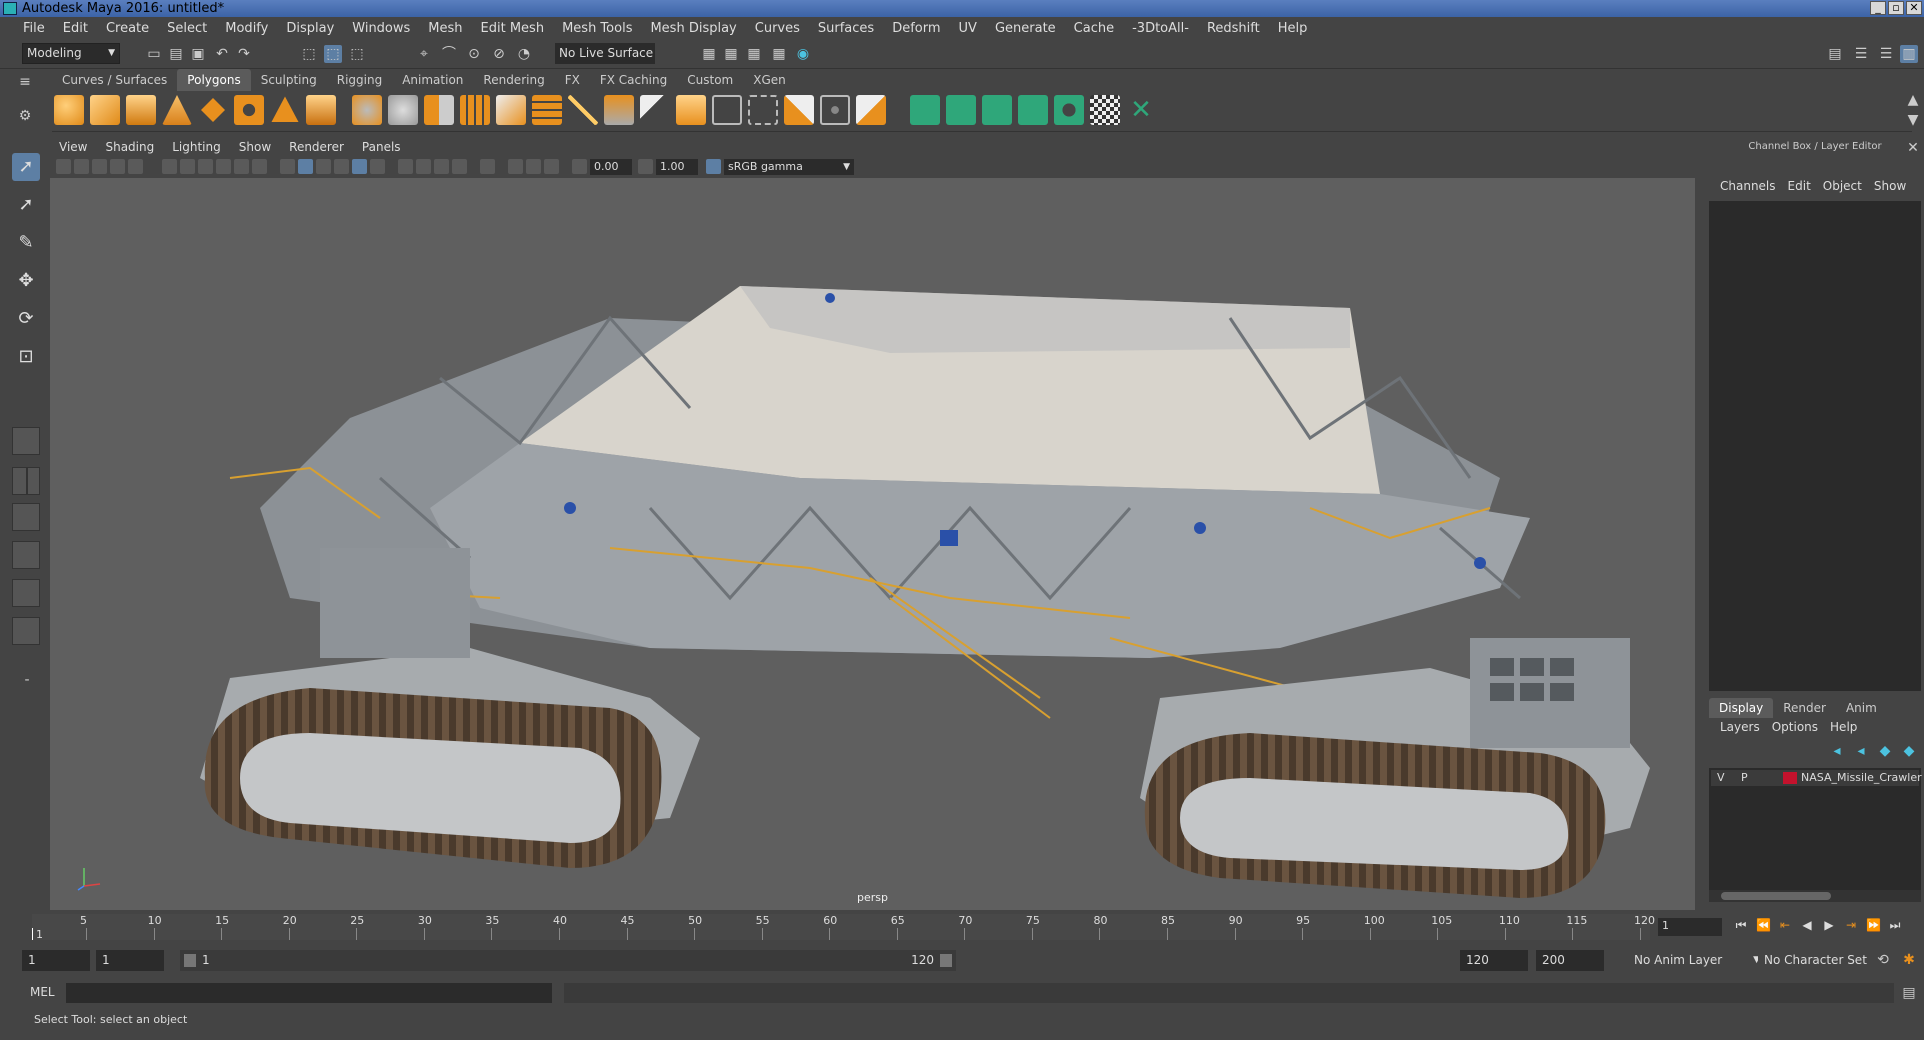  I want to click on menu-edit: Edit, so click(75, 28).